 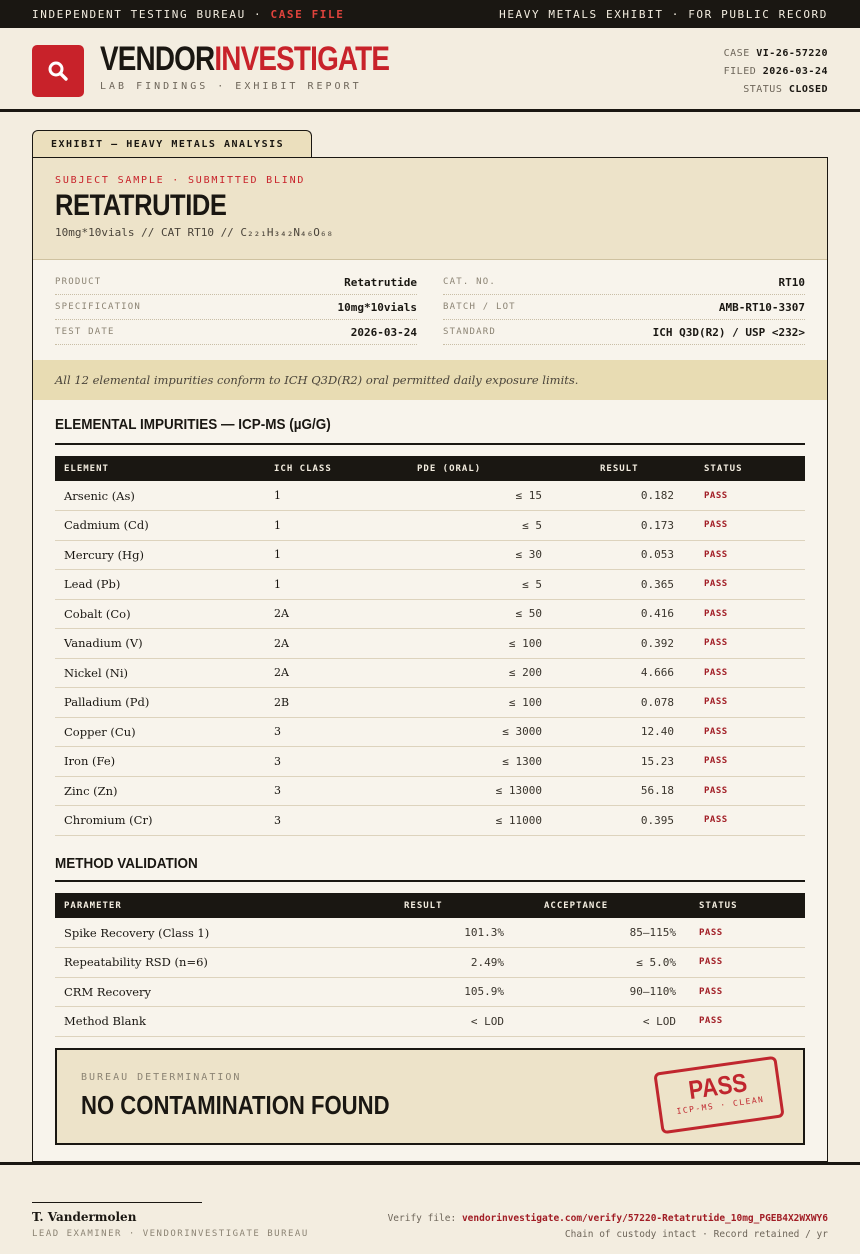 What do you see at coordinates (172, 144) in the screenshot?
I see `exhibit-tab: EXHIBIT — HEAVY METALS ANALYSIS` at bounding box center [172, 144].